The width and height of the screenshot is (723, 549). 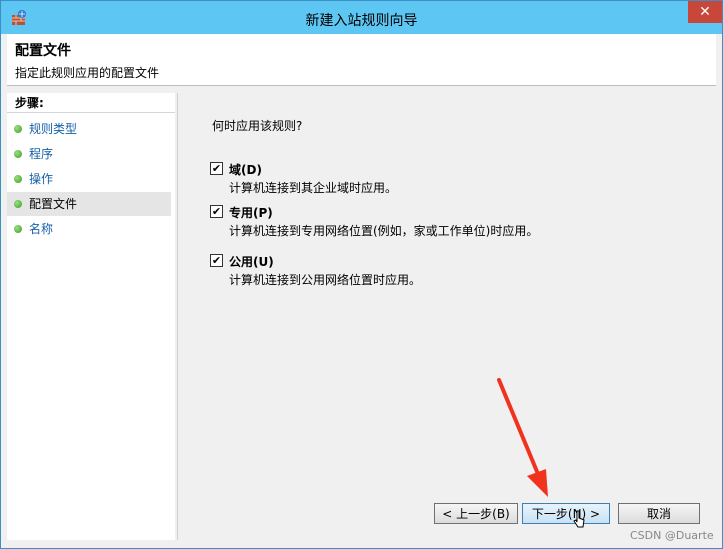 What do you see at coordinates (579, 519) in the screenshot?
I see `mouse-pointer-icon` at bounding box center [579, 519].